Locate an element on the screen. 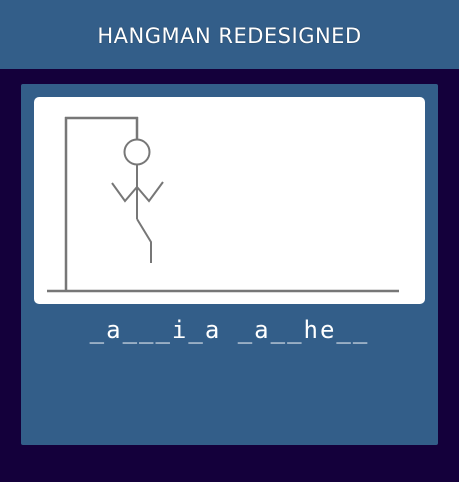 The height and width of the screenshot is (482, 459). page-title: HANGMAN REDESIGNED is located at coordinates (229, 35).